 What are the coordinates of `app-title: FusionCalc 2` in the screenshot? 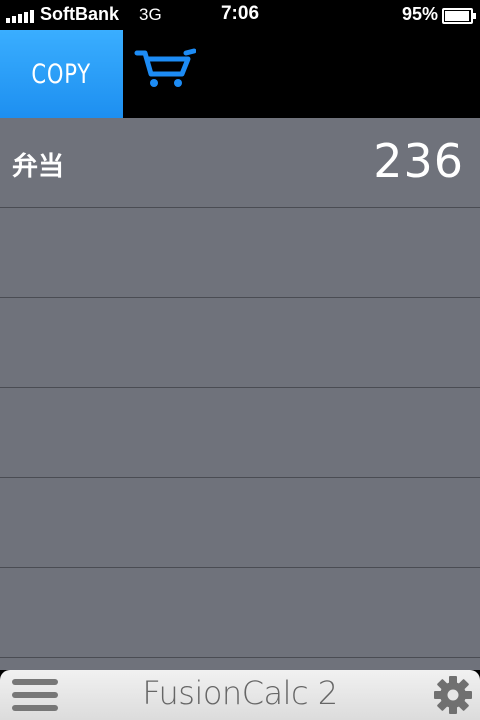 It's located at (240, 693).